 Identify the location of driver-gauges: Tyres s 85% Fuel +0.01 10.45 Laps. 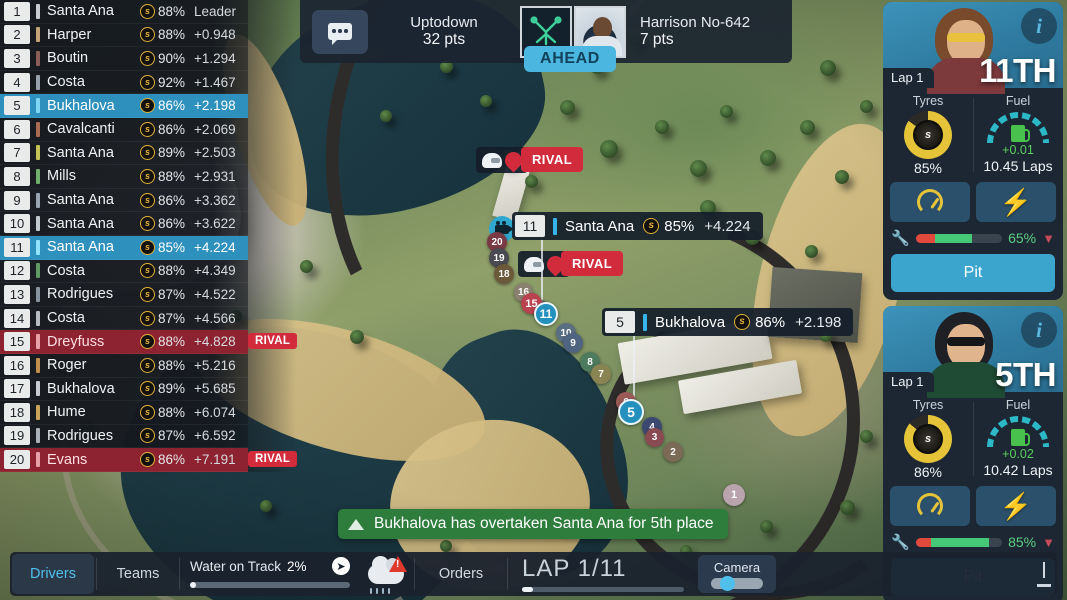
(973, 133).